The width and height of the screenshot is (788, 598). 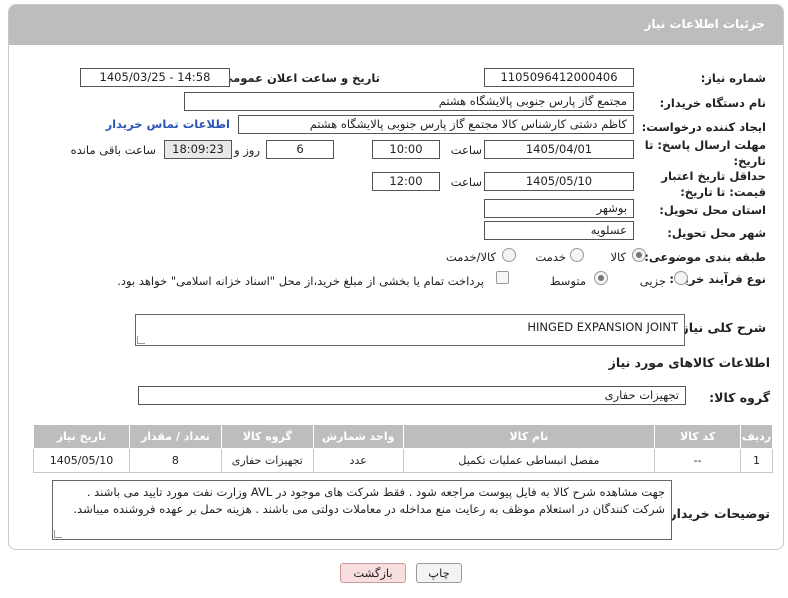 I want to click on category-radio-both, so click(x=509, y=255).